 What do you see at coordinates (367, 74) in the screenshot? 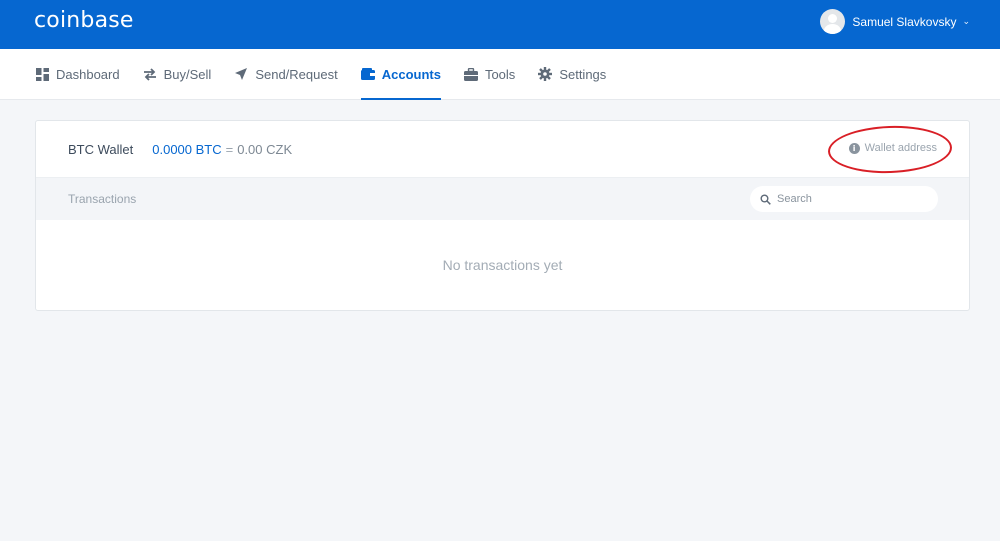
I see `wallet-icon` at bounding box center [367, 74].